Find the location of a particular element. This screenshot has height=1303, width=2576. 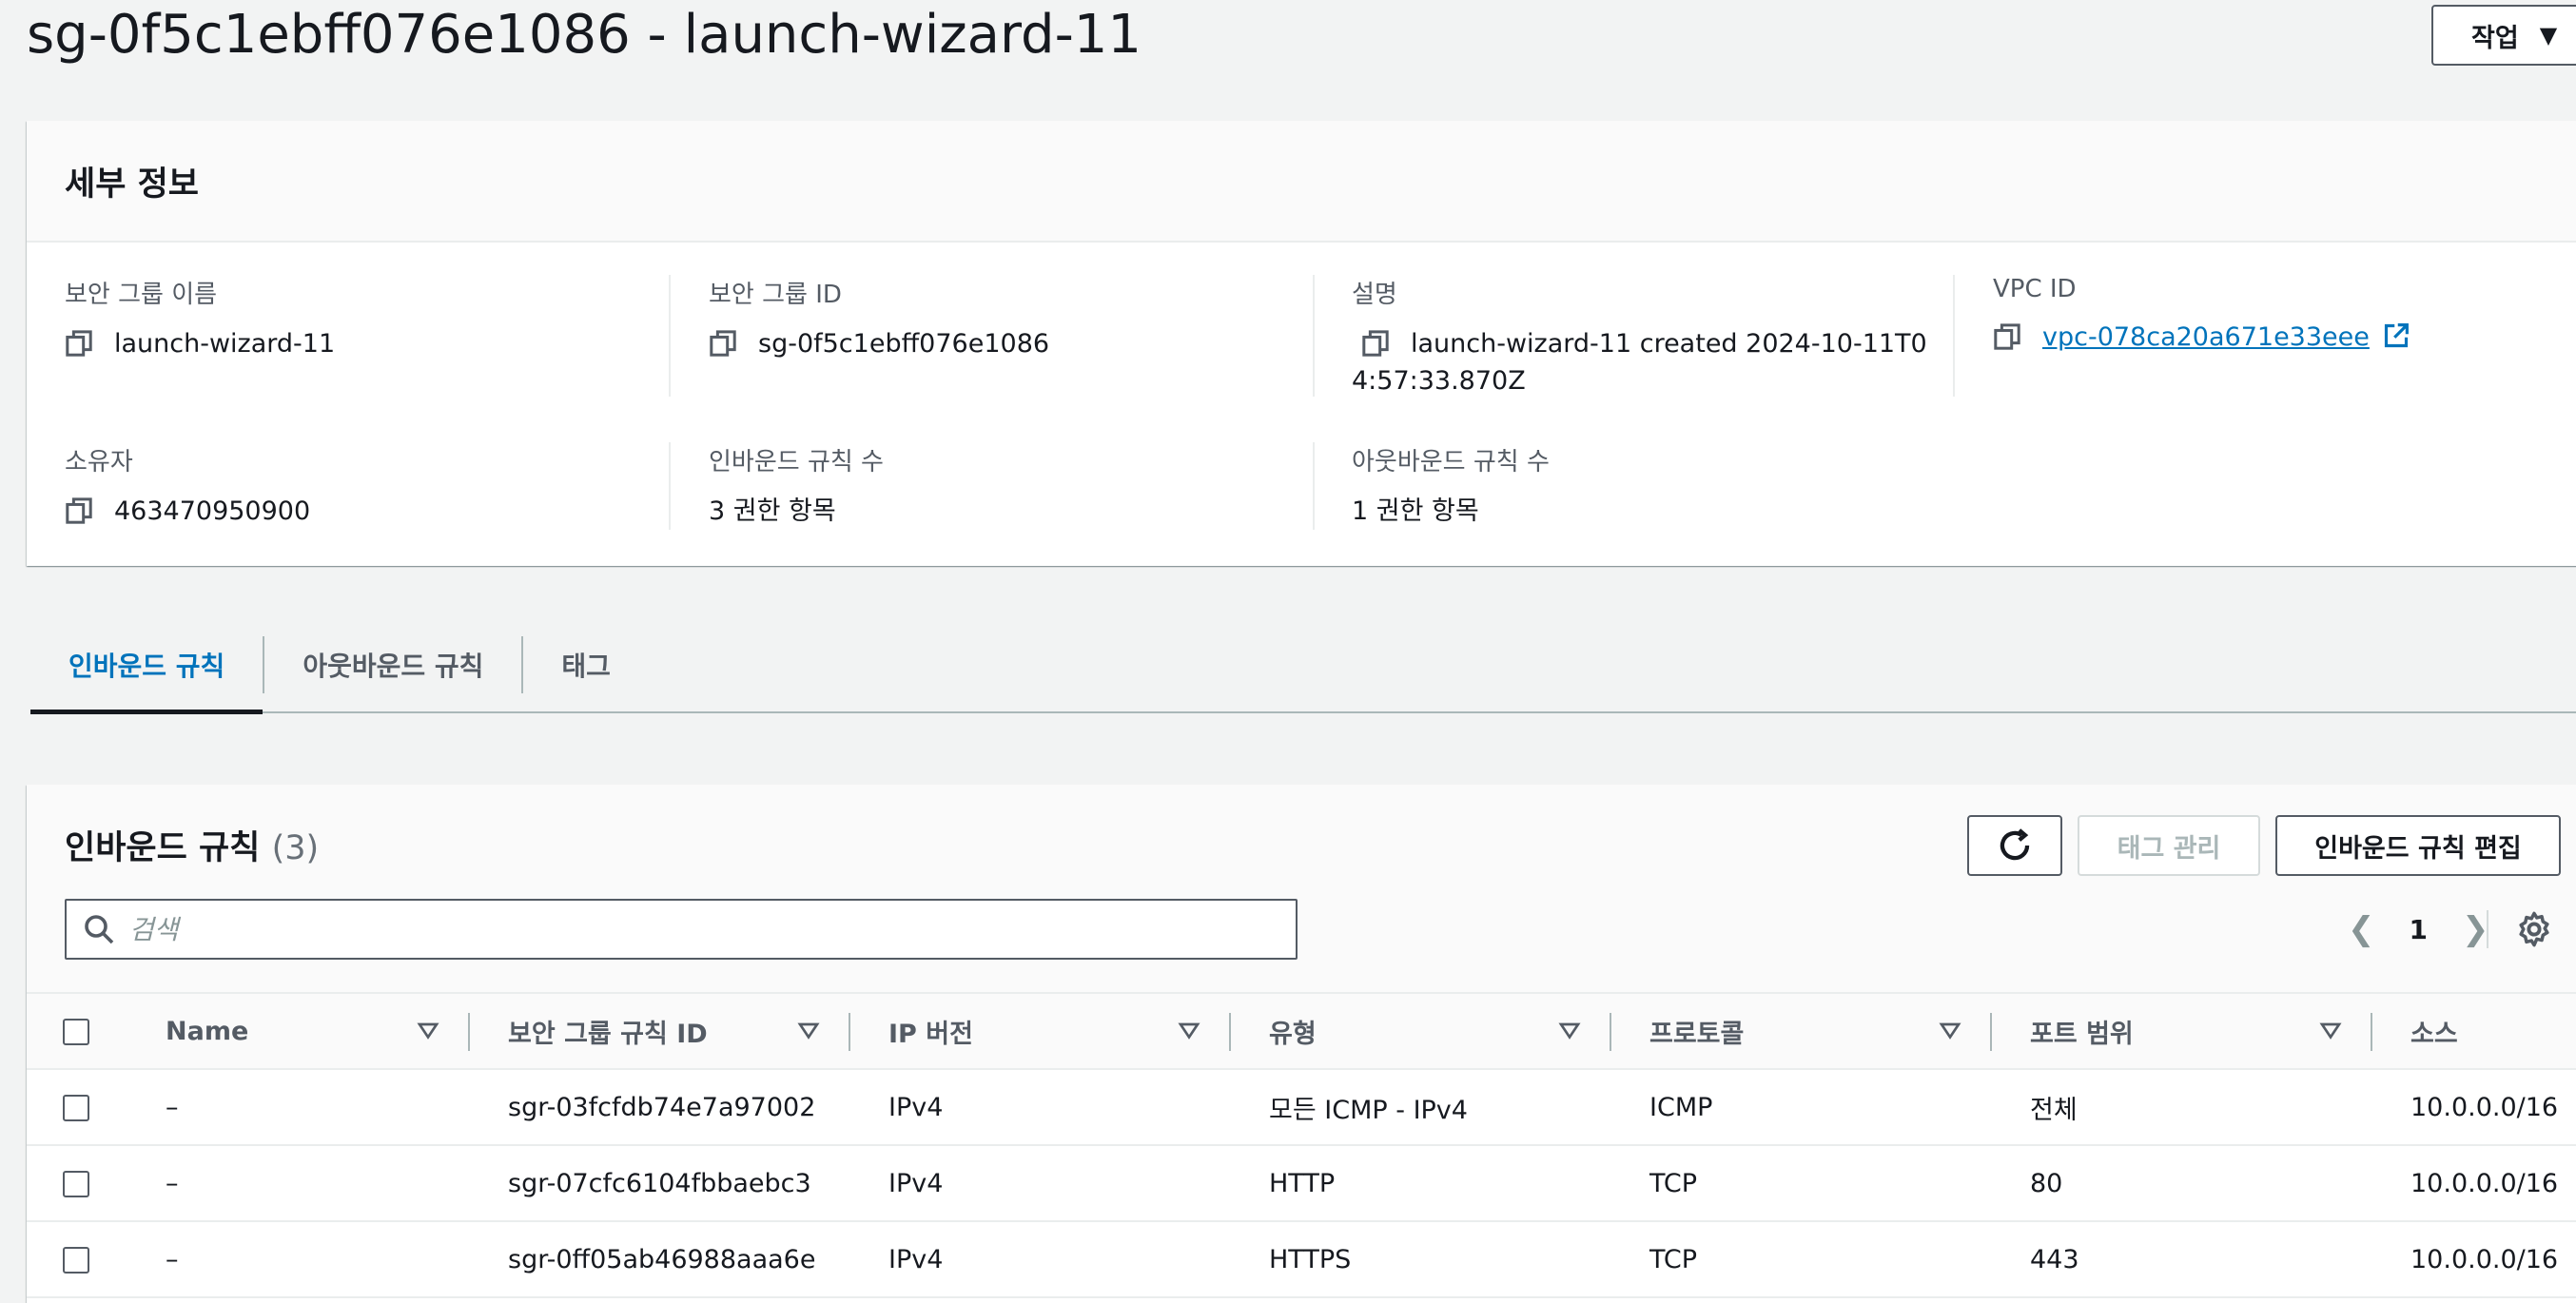

search-icon is located at coordinates (99, 929).